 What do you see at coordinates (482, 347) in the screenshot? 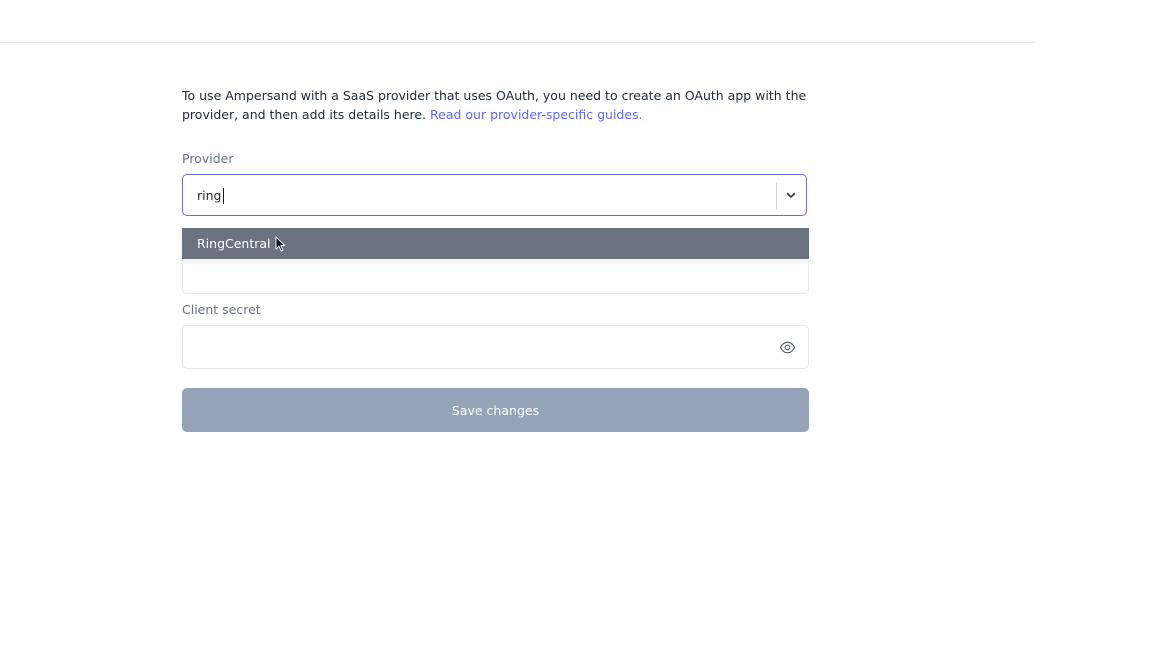
I see `client-secret-input` at bounding box center [482, 347].